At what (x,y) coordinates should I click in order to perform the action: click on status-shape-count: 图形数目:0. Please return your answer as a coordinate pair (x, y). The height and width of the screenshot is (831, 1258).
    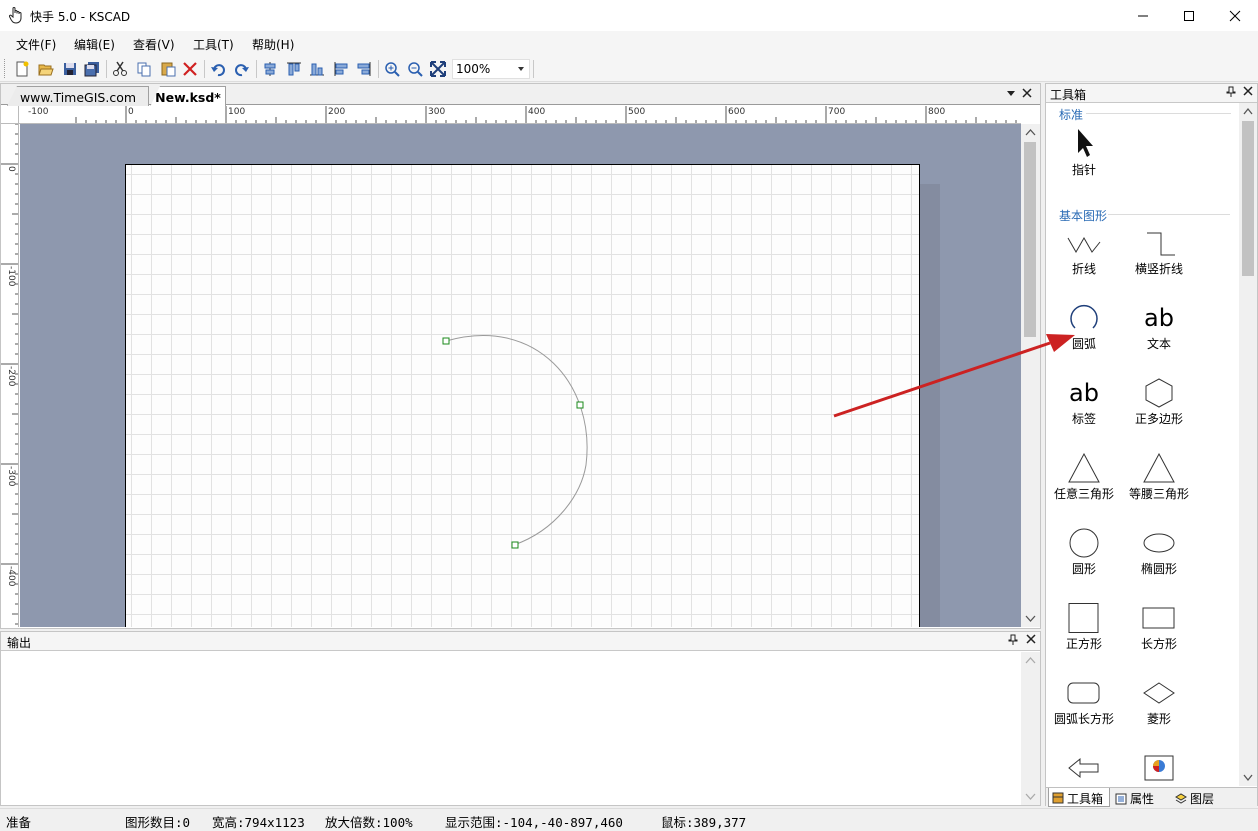
    Looking at the image, I should click on (158, 822).